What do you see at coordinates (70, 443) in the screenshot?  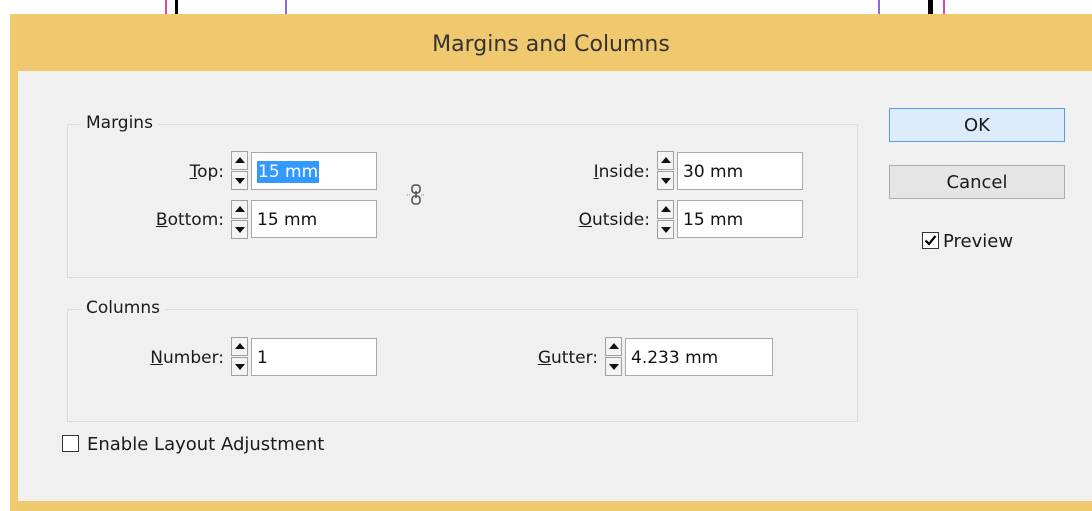 I see `enable-layout-adjustment-checkbox` at bounding box center [70, 443].